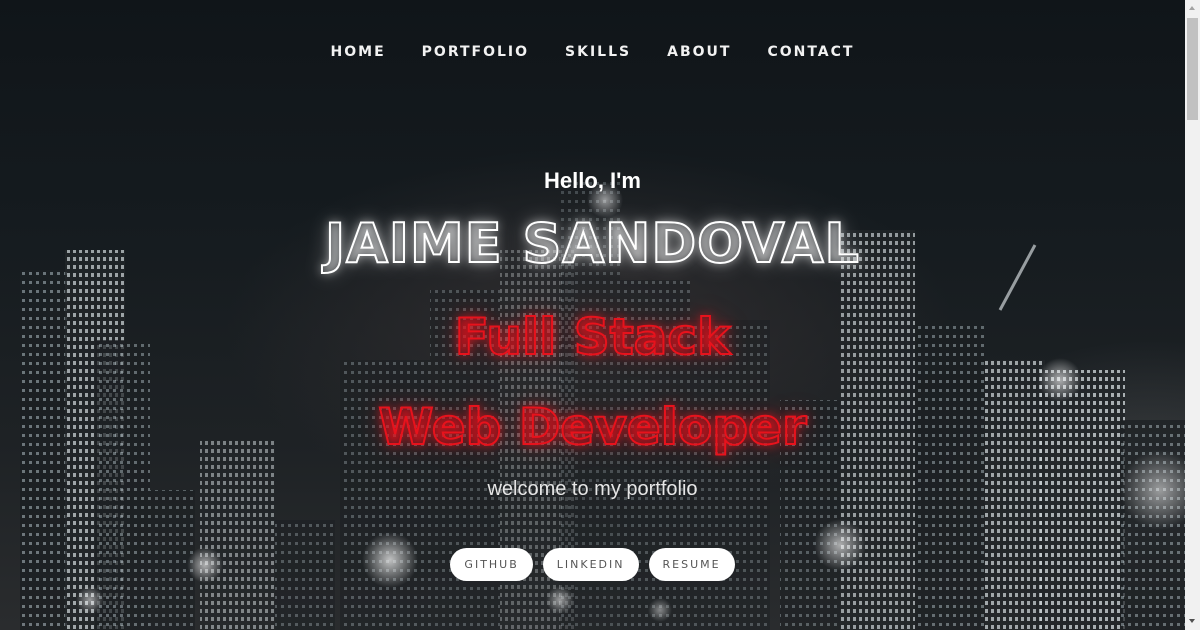 This screenshot has width=1200, height=630. I want to click on main-nav: HOME PORTFOLIO SKILLS ABOUT CONTACT, so click(592, 52).